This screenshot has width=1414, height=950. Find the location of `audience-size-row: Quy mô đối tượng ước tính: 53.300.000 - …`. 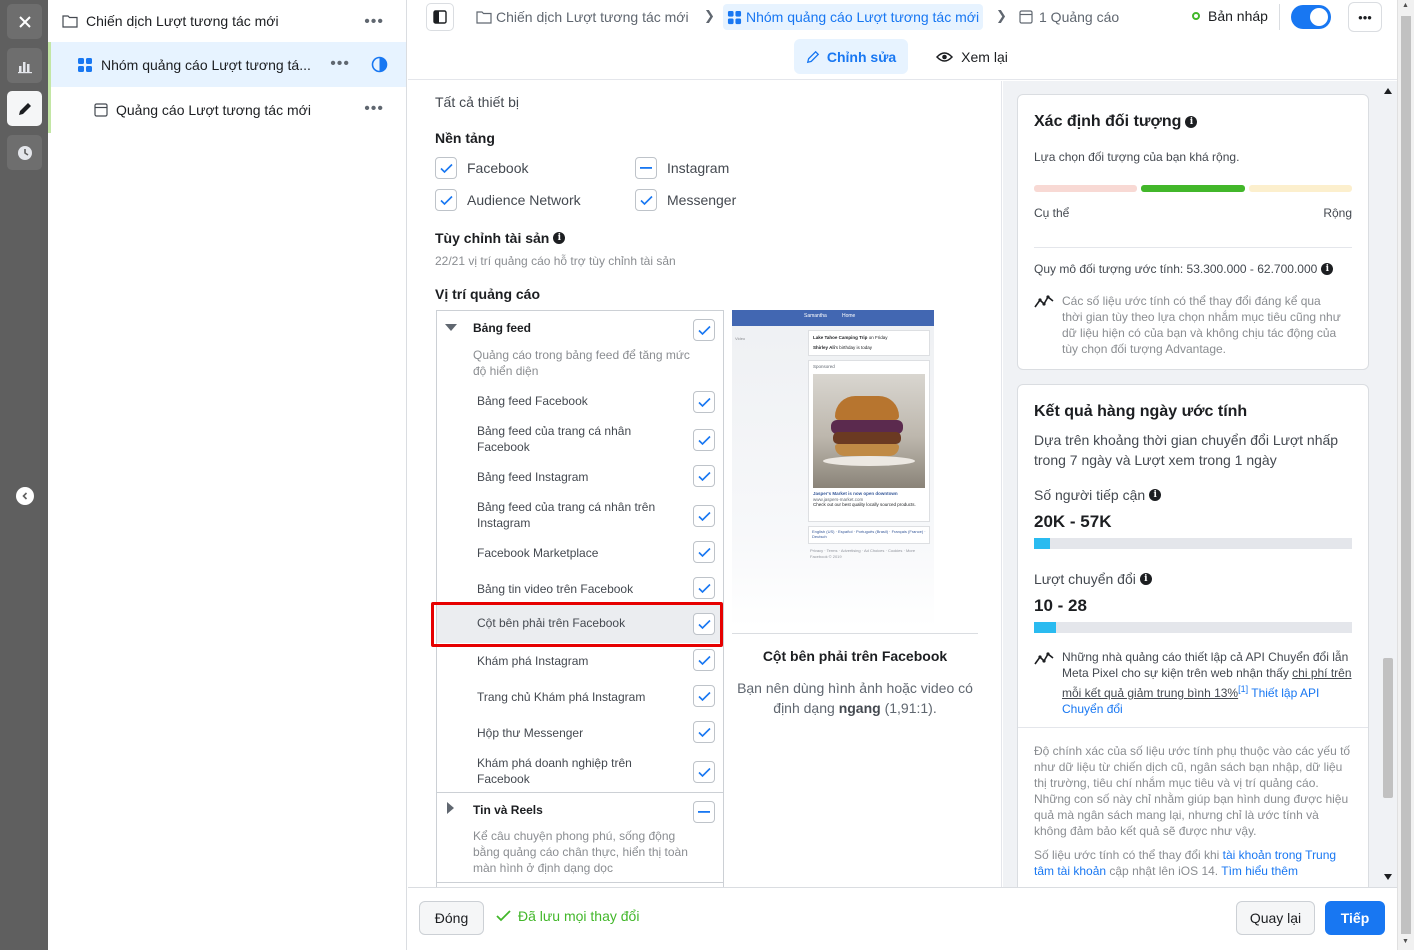

audience-size-row: Quy mô đối tượng ước tính: 53.300.000 - … is located at coordinates (1184, 269).